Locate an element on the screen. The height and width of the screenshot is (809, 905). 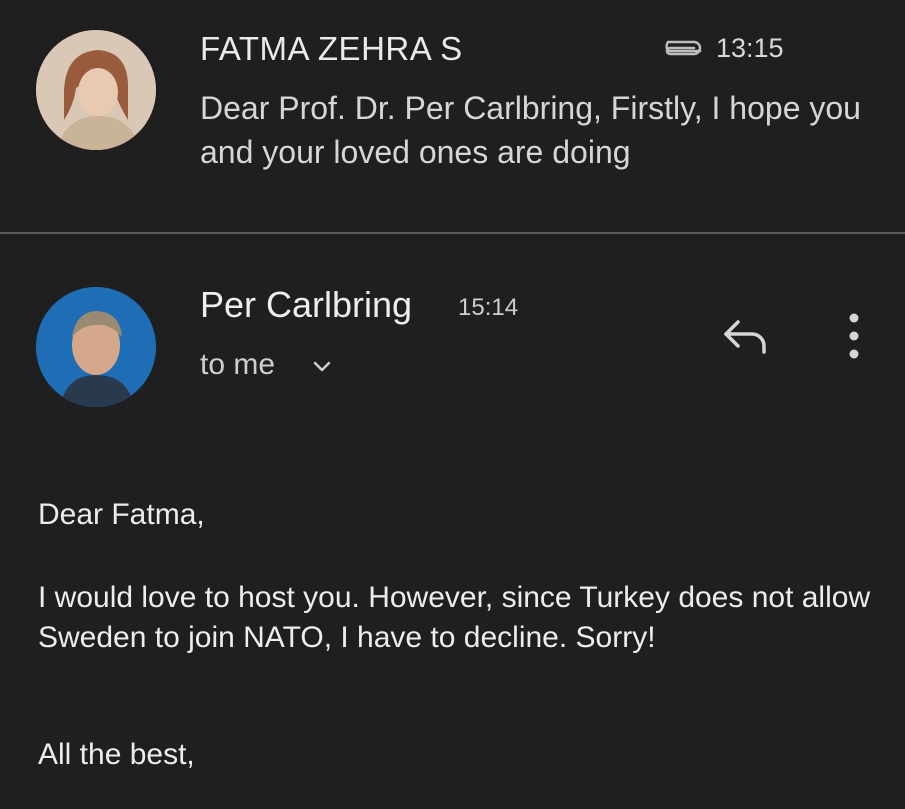
recipient-toggle: to me is located at coordinates (237, 365).